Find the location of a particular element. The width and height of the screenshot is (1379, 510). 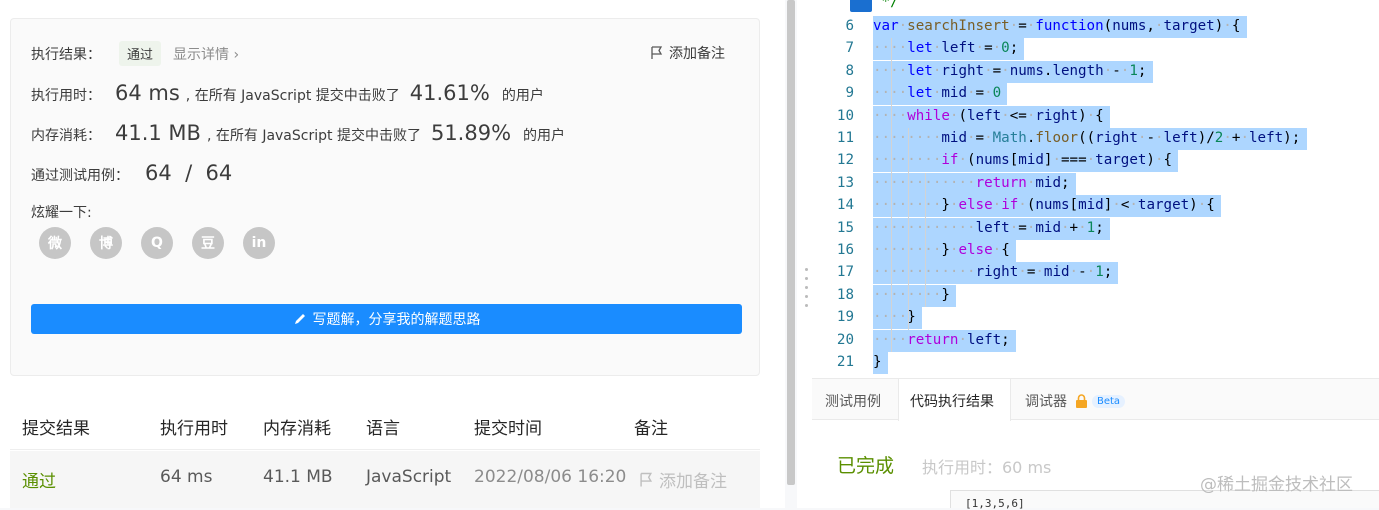

row-add-note-button: 添加备注 is located at coordinates (683, 479).